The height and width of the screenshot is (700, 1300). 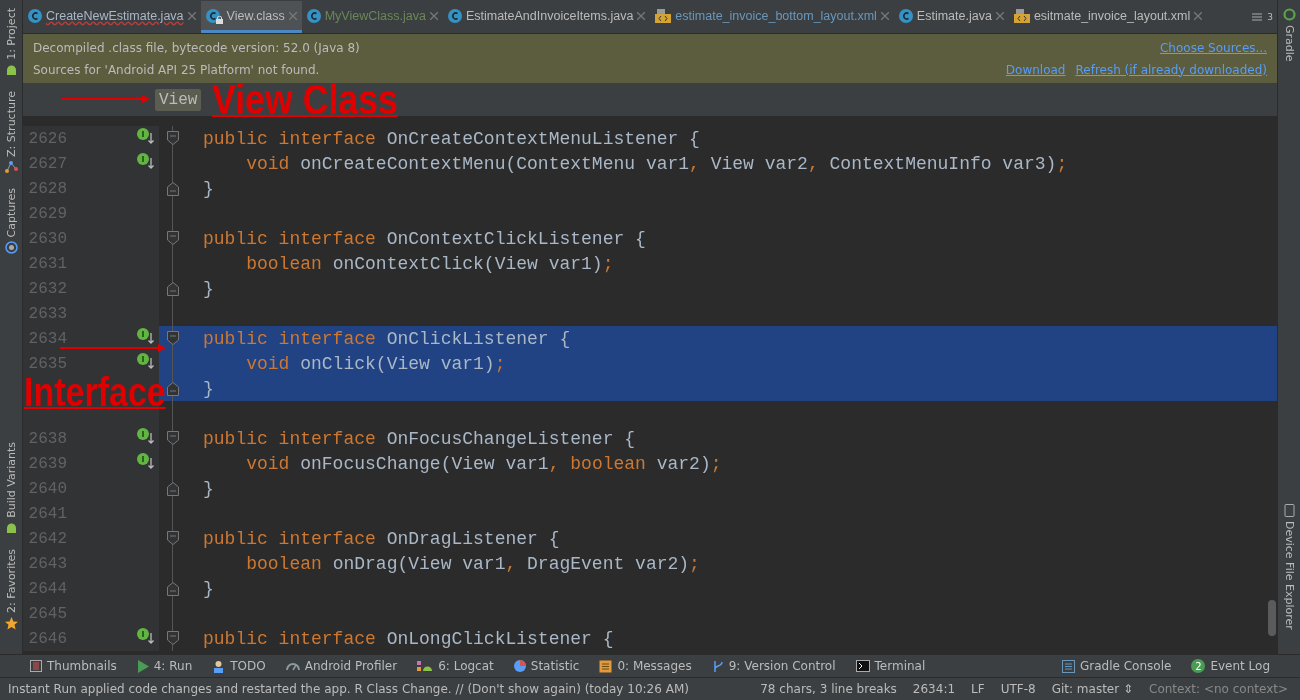 What do you see at coordinates (1218, 689) in the screenshot?
I see `status-item: Context: <no context>` at bounding box center [1218, 689].